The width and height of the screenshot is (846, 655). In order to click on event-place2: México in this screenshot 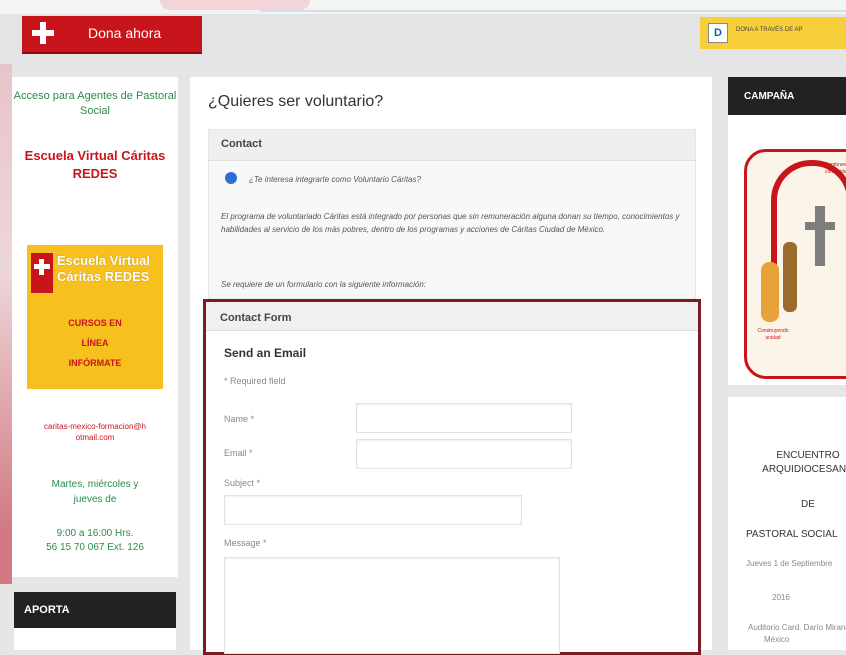, I will do `click(777, 639)`.